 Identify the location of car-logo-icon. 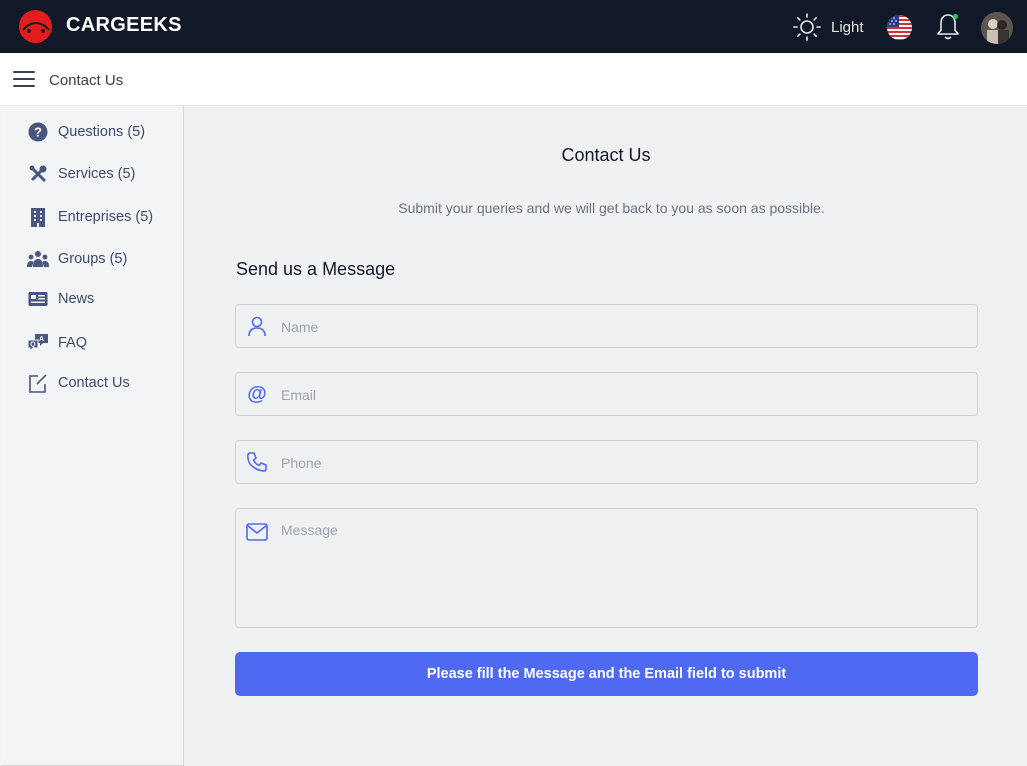
(35, 26).